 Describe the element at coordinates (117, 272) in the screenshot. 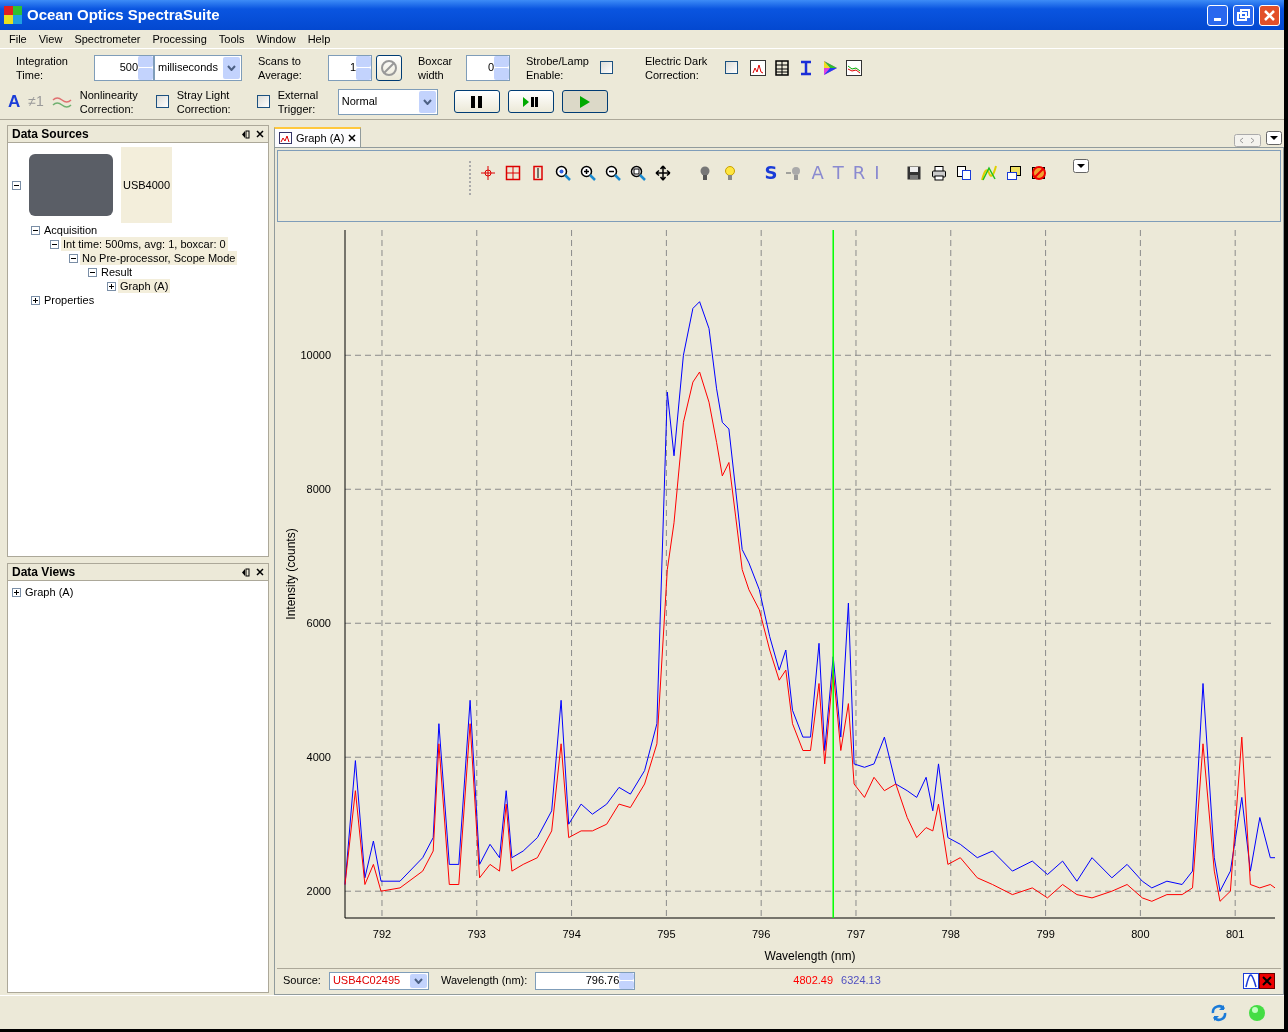

I see `tree-item: Result` at that location.